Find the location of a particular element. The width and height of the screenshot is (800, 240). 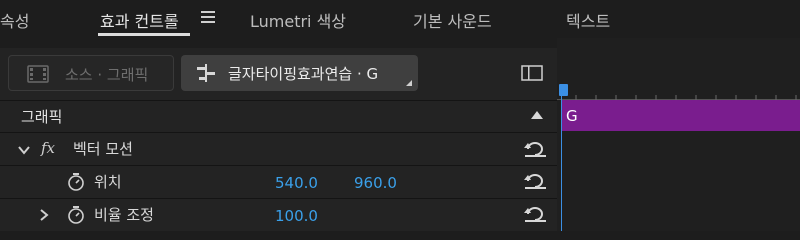

sequence-clip-label: 글자타이핑효과연습 · G is located at coordinates (303, 74).